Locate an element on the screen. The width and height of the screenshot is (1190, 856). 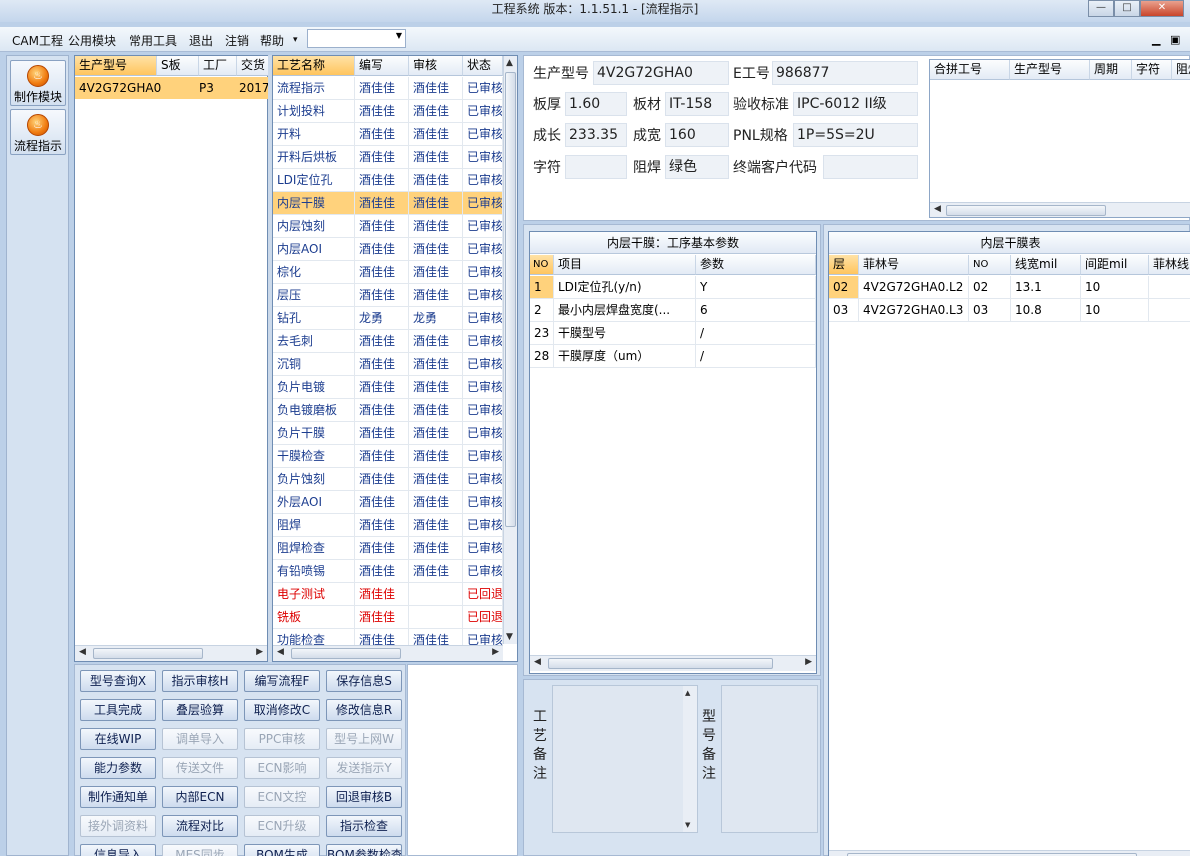
action-button: MES同步 is located at coordinates (200, 850).